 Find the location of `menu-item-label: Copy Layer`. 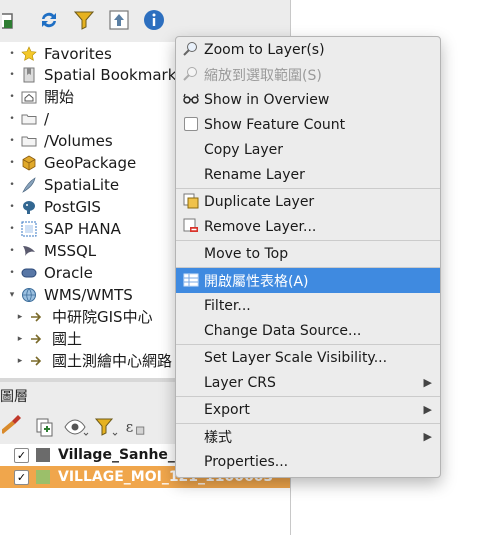

menu-item-label: Copy Layer is located at coordinates (243, 149).